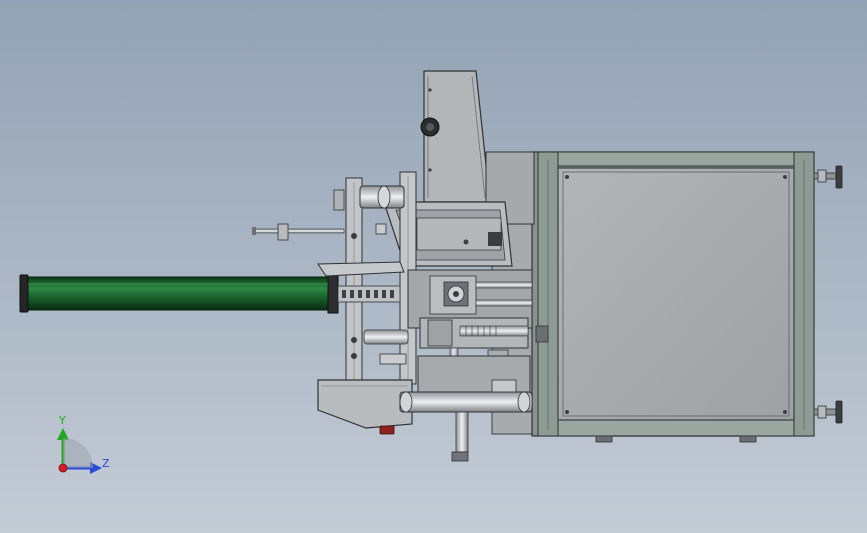  Describe the element at coordinates (828, 177) in the screenshot. I see `leveling-foot-top` at that location.